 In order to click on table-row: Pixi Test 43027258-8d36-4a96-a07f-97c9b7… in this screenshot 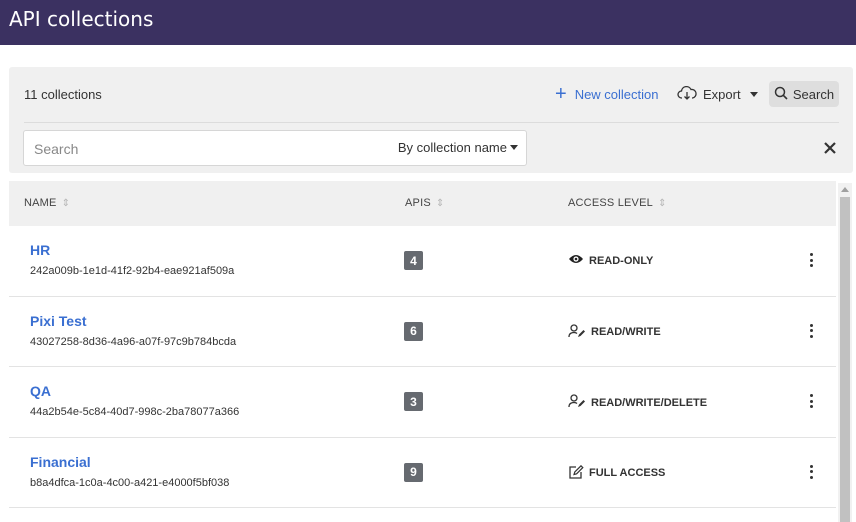, I will do `click(422, 331)`.